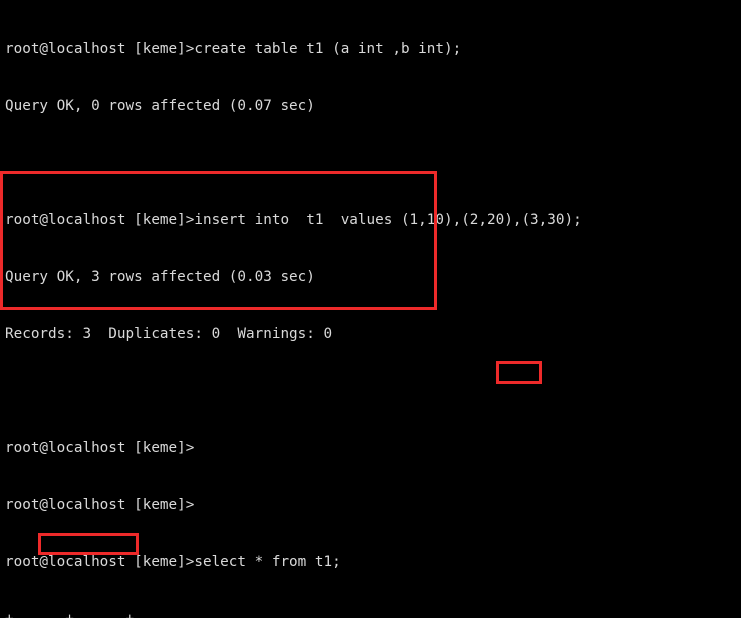 Image resolution: width=741 pixels, height=618 pixels. I want to click on terminal-line: Records: 3 Duplicates: 0 Warnings: 0, so click(169, 334).